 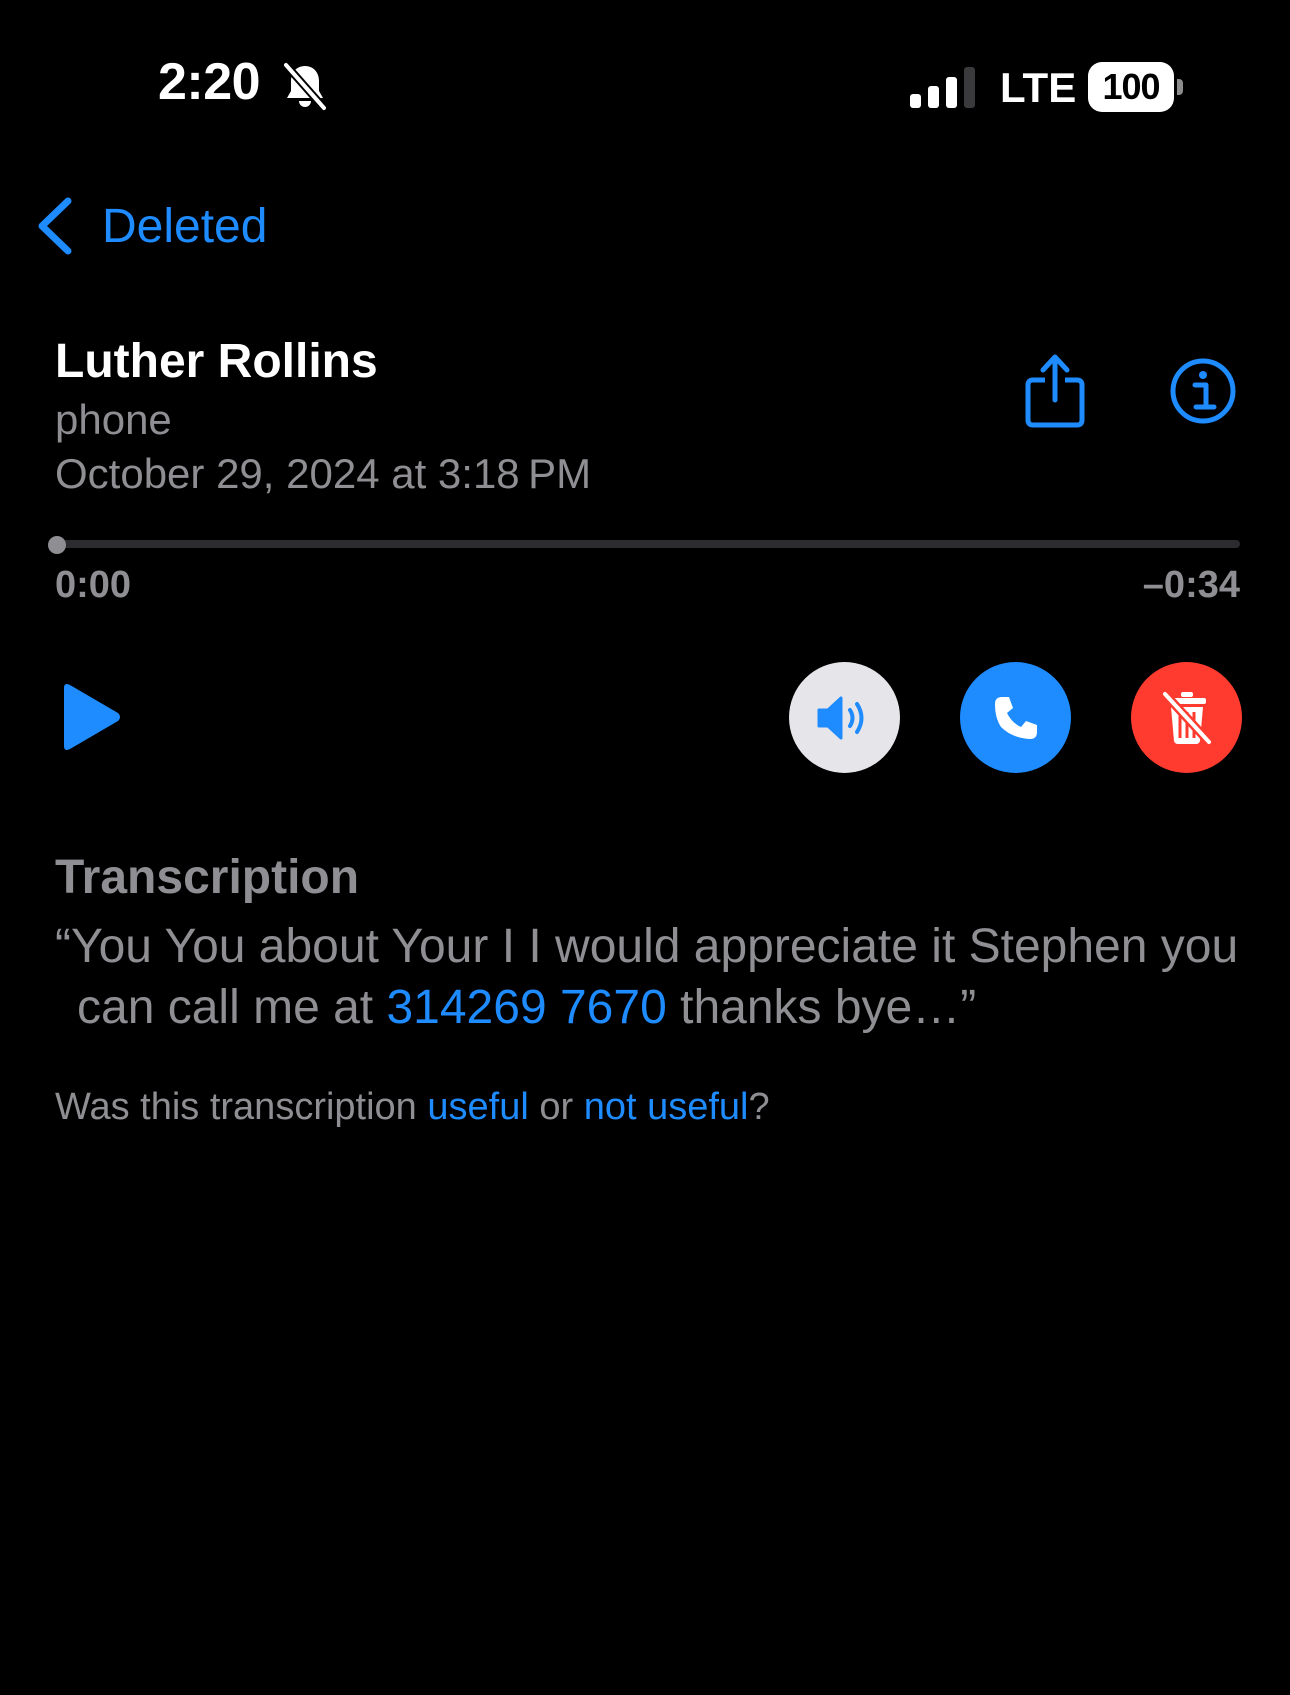 What do you see at coordinates (477, 1107) in the screenshot?
I see `feedback-useful-link: useful` at bounding box center [477, 1107].